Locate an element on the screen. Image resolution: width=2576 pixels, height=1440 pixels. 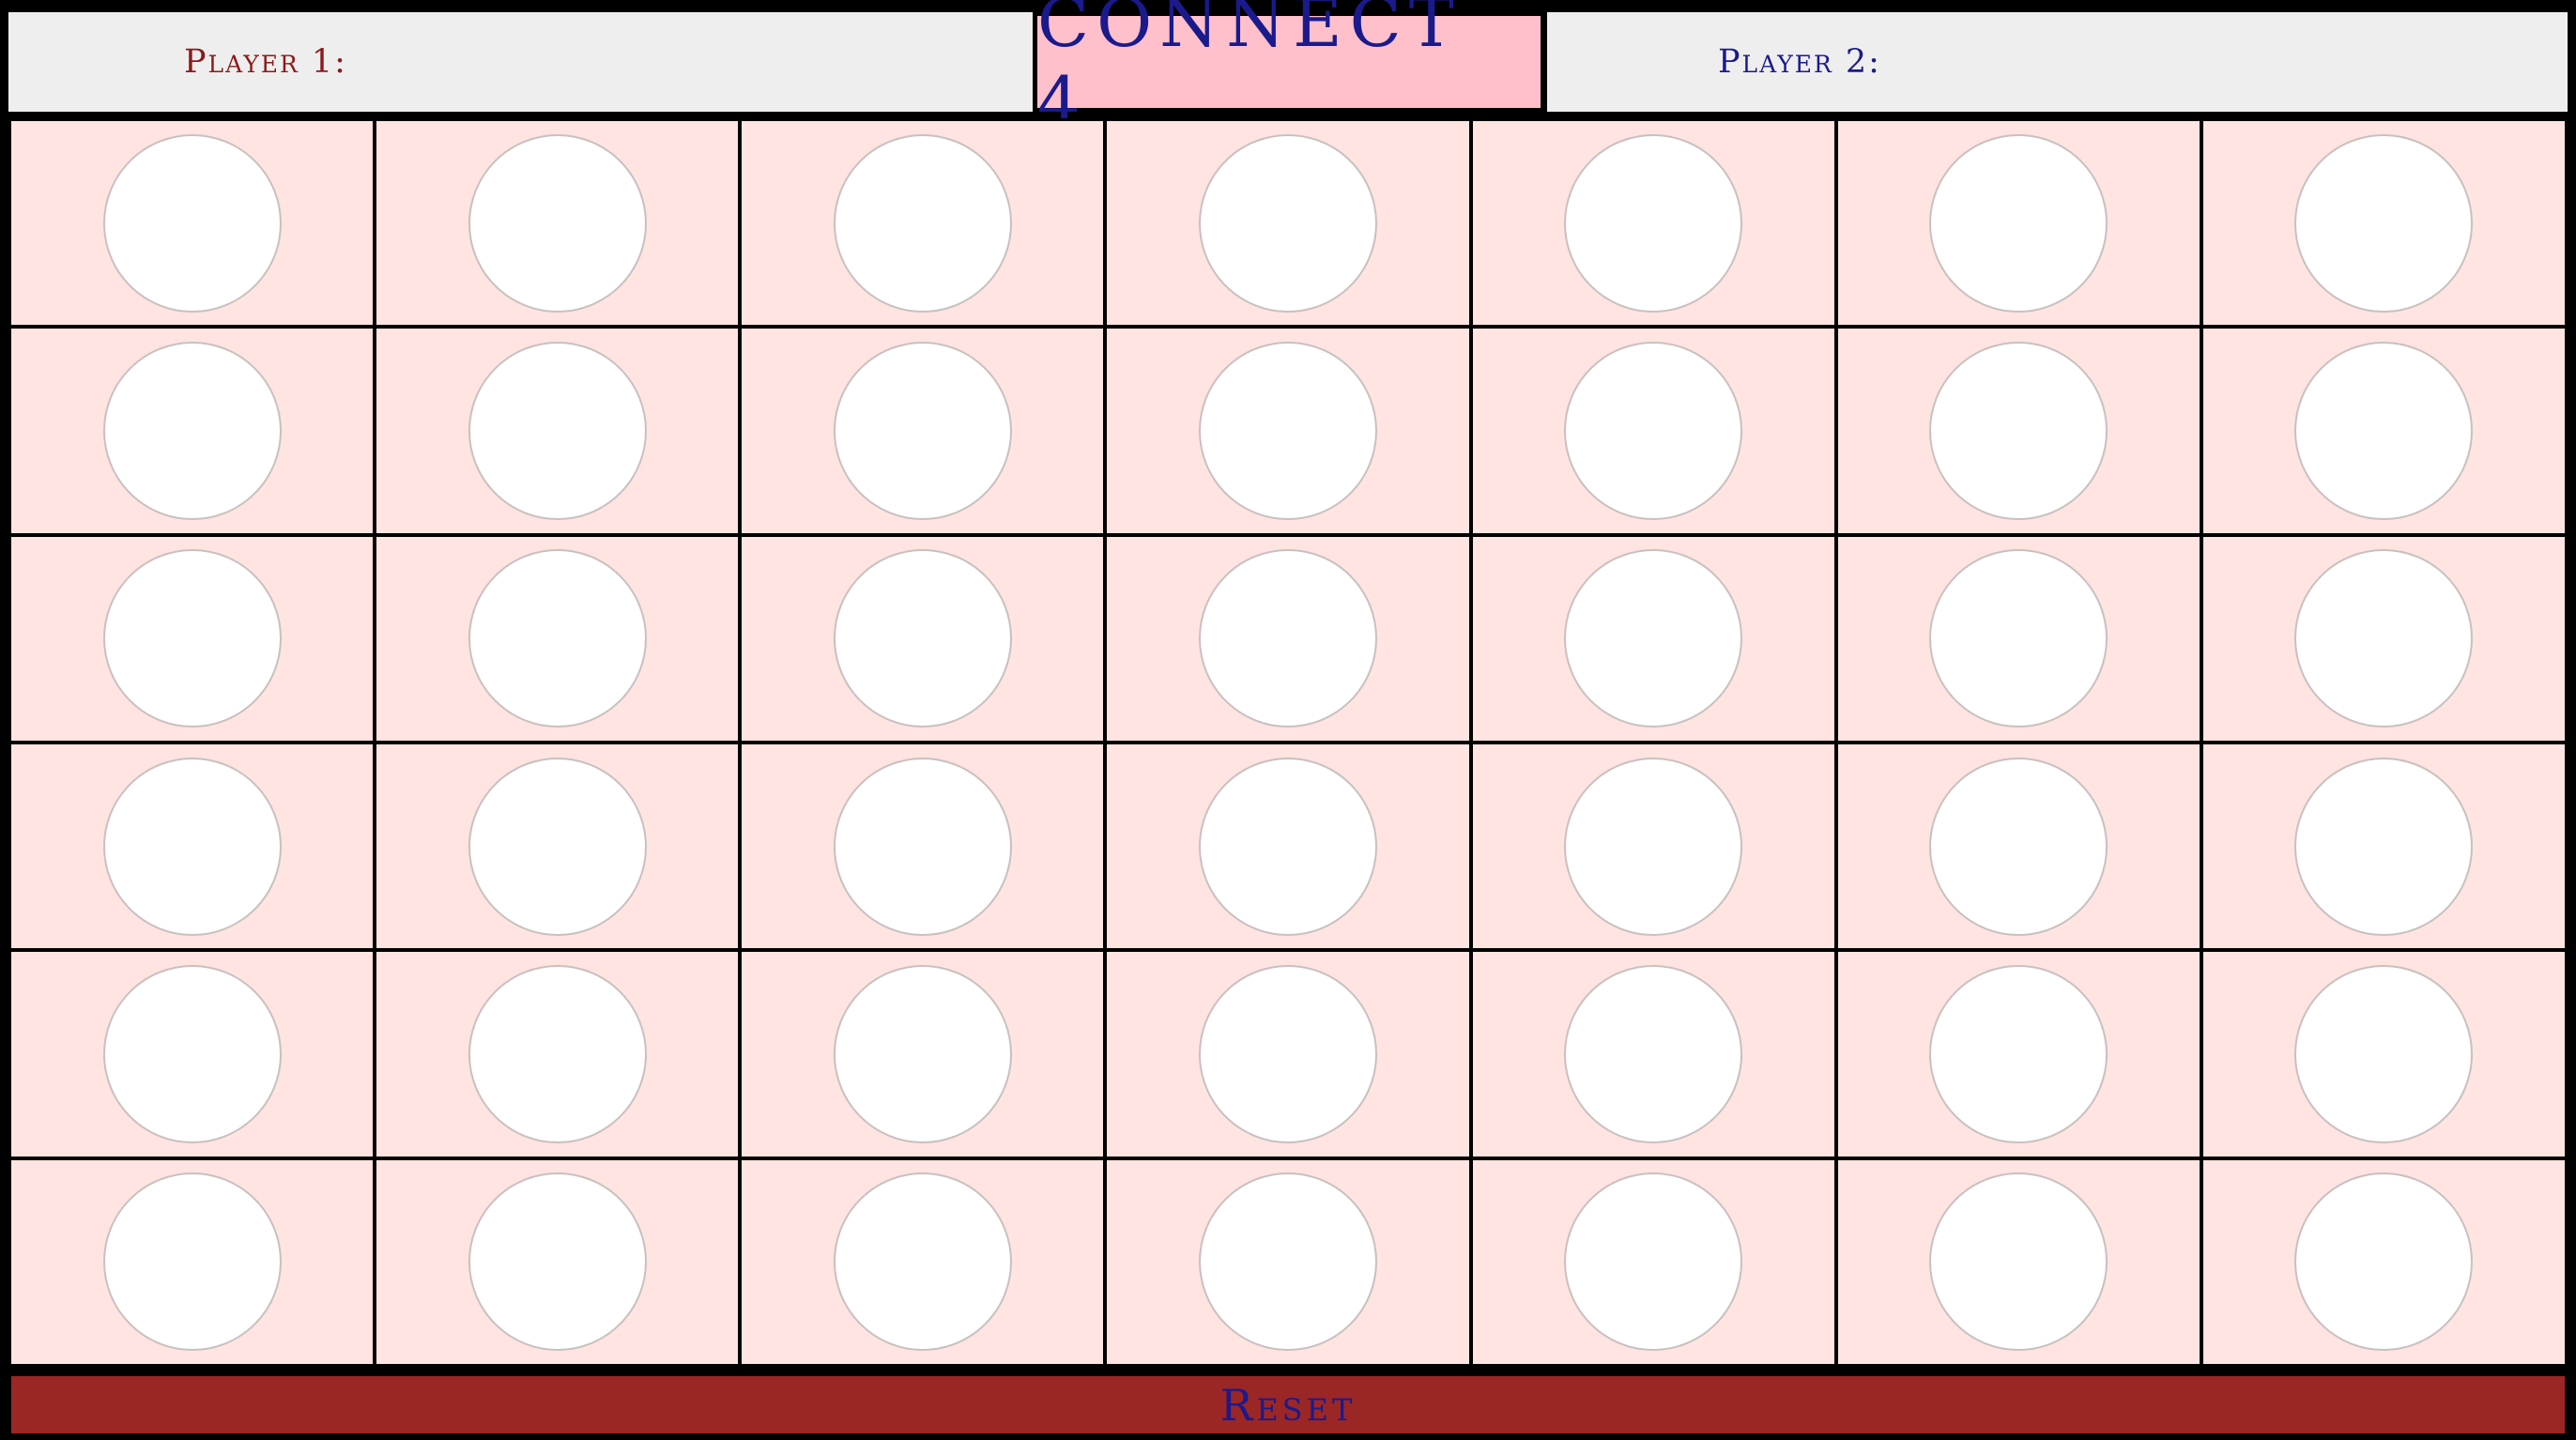
reset-label: Reset is located at coordinates (1288, 1405).